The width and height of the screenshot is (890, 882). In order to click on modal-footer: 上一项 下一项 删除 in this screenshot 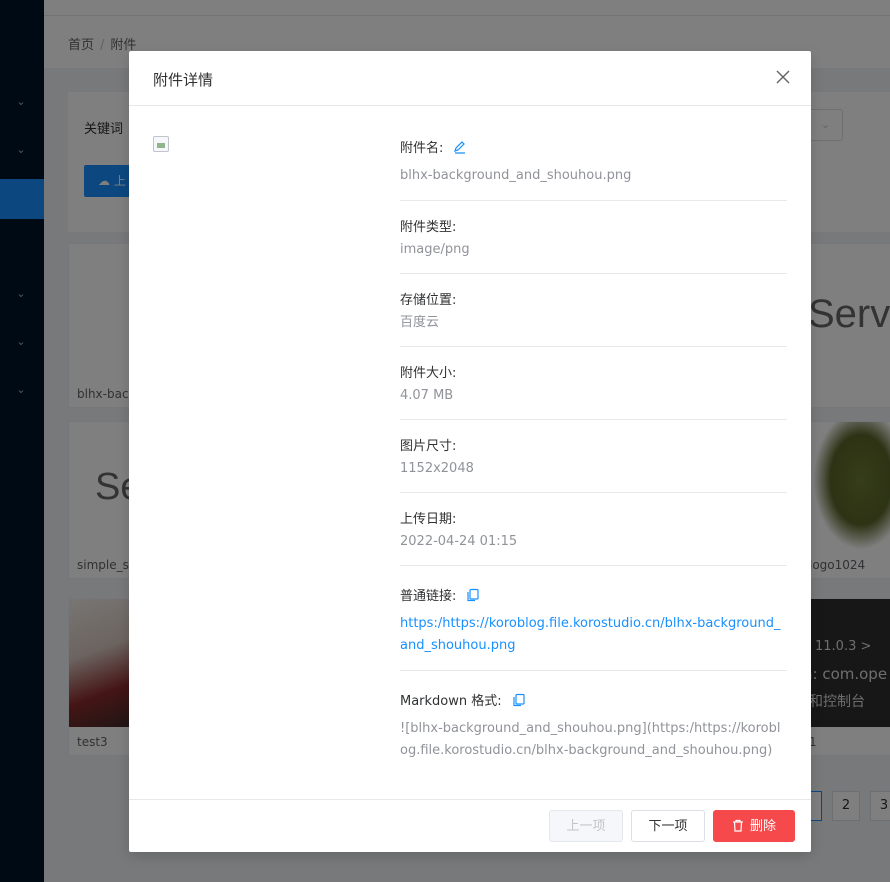, I will do `click(470, 825)`.